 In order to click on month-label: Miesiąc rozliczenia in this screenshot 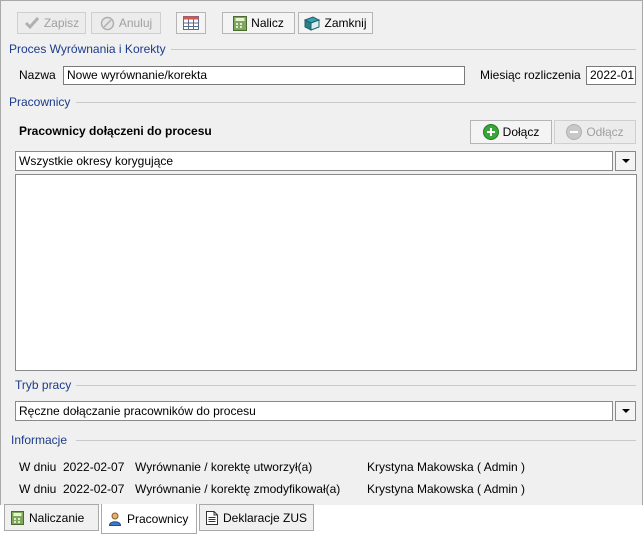, I will do `click(530, 75)`.